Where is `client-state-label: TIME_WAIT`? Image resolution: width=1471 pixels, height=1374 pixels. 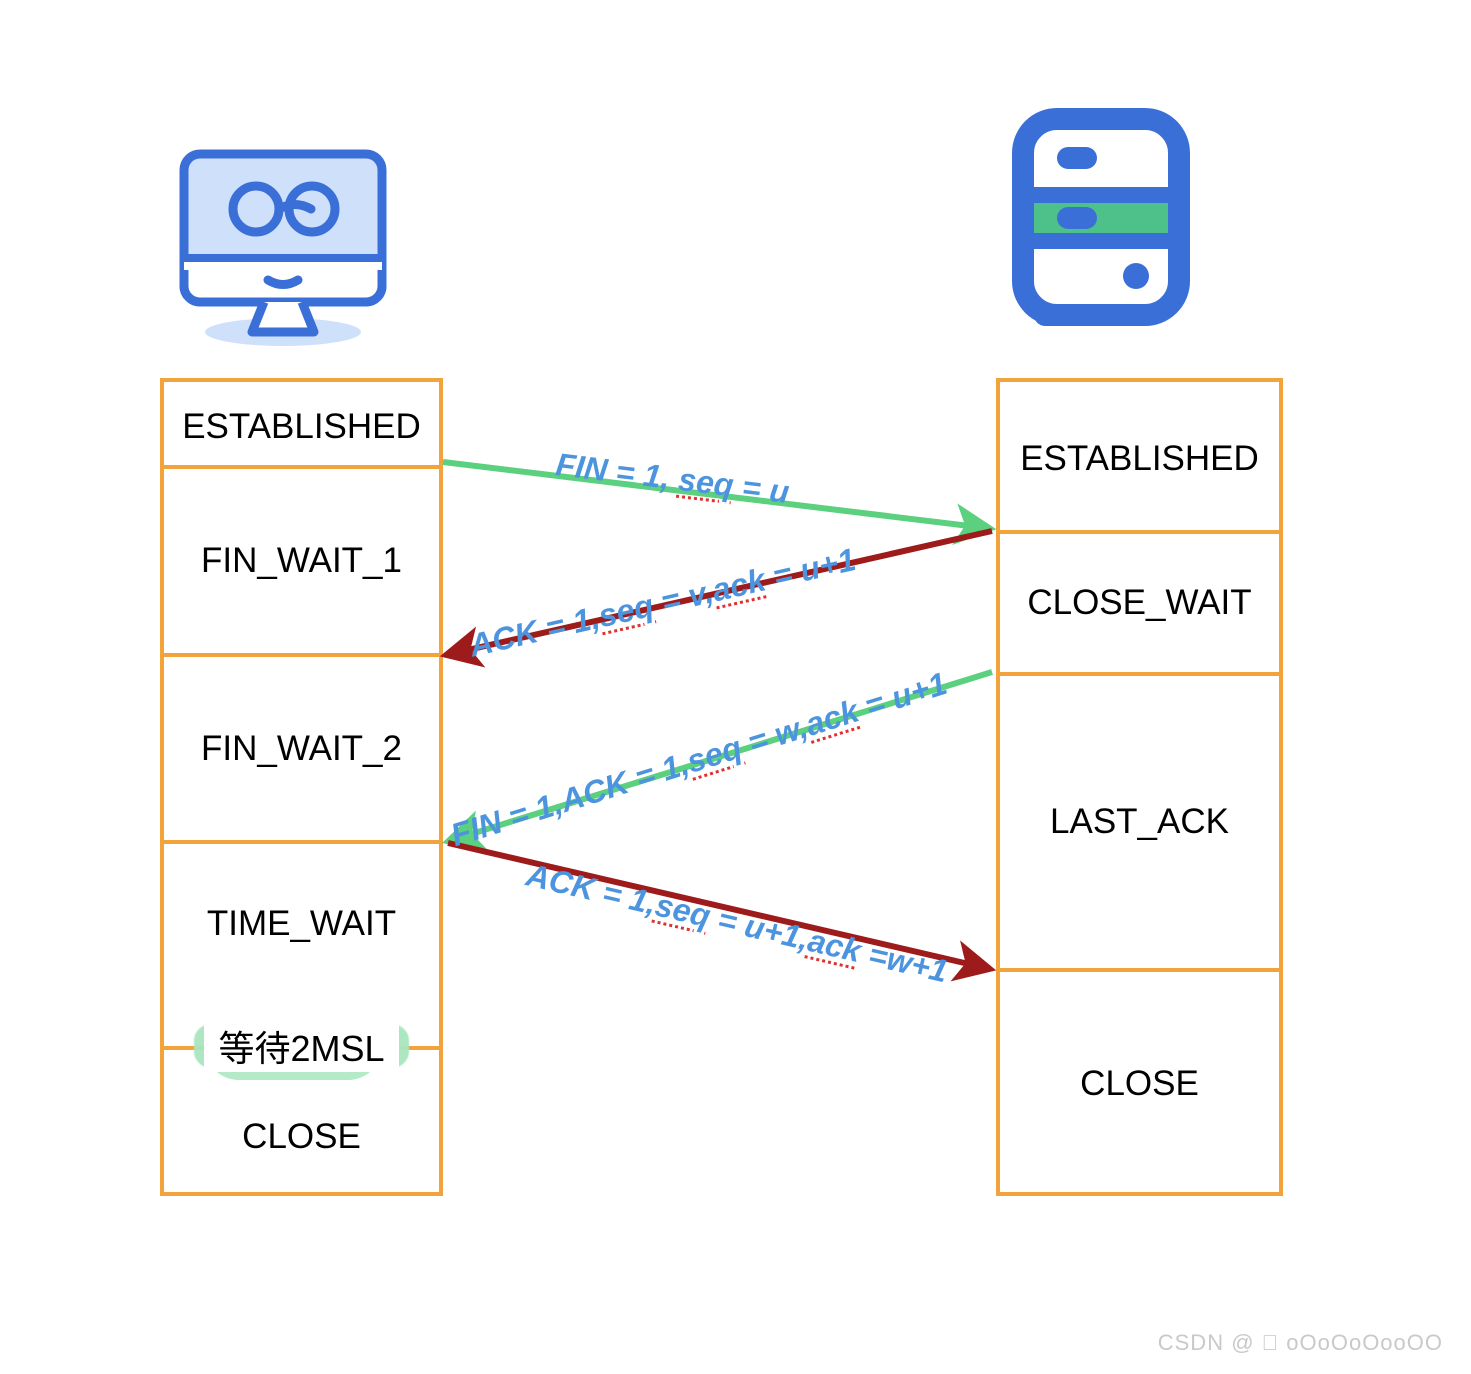
client-state-label: TIME_WAIT is located at coordinates (299, 935).